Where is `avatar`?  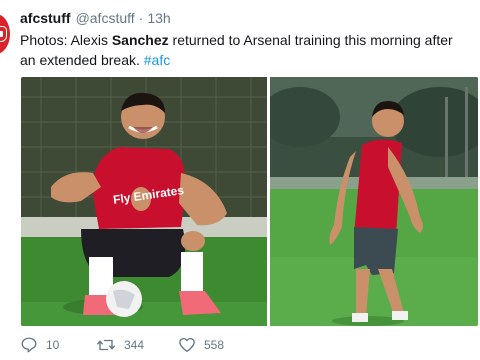 avatar is located at coordinates (5, 34).